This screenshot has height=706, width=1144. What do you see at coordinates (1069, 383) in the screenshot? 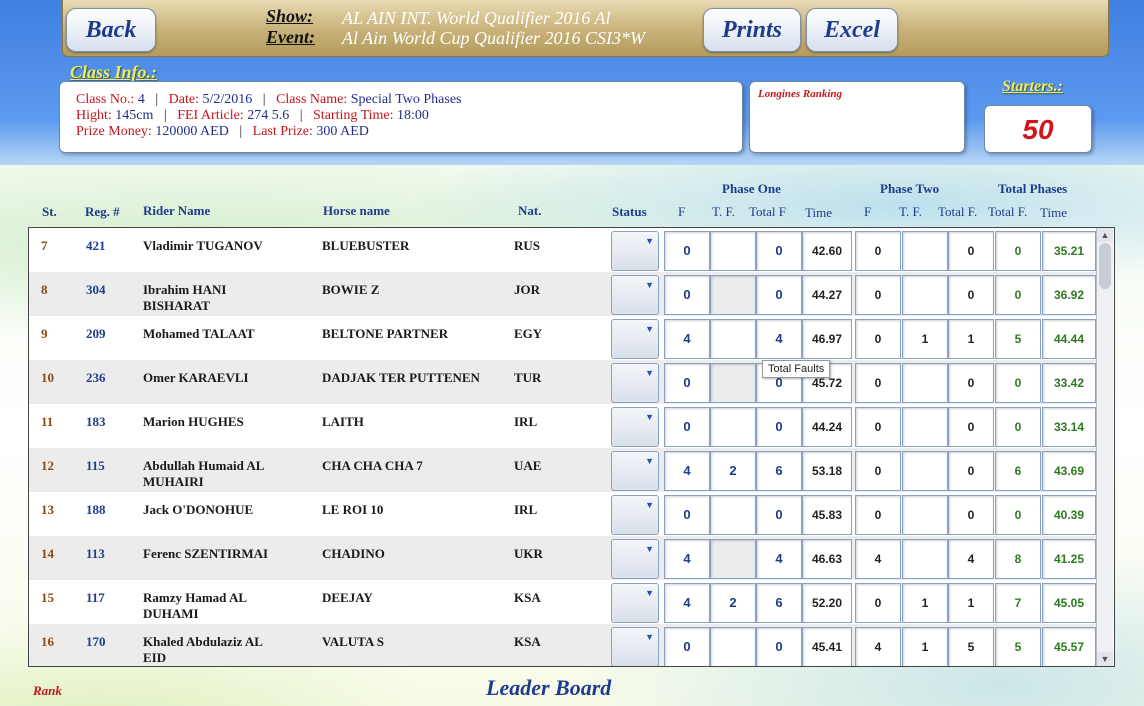
I see `field-tot-time: 33.42` at bounding box center [1069, 383].